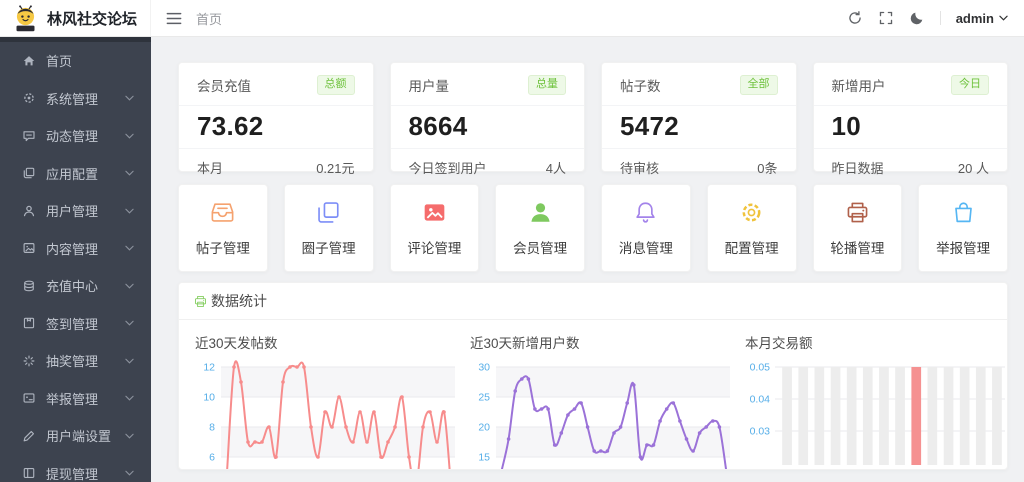 This screenshot has height=482, width=1024. What do you see at coordinates (75, 99) in the screenshot?
I see `sidebar-item-gear: 系统管理` at bounding box center [75, 99].